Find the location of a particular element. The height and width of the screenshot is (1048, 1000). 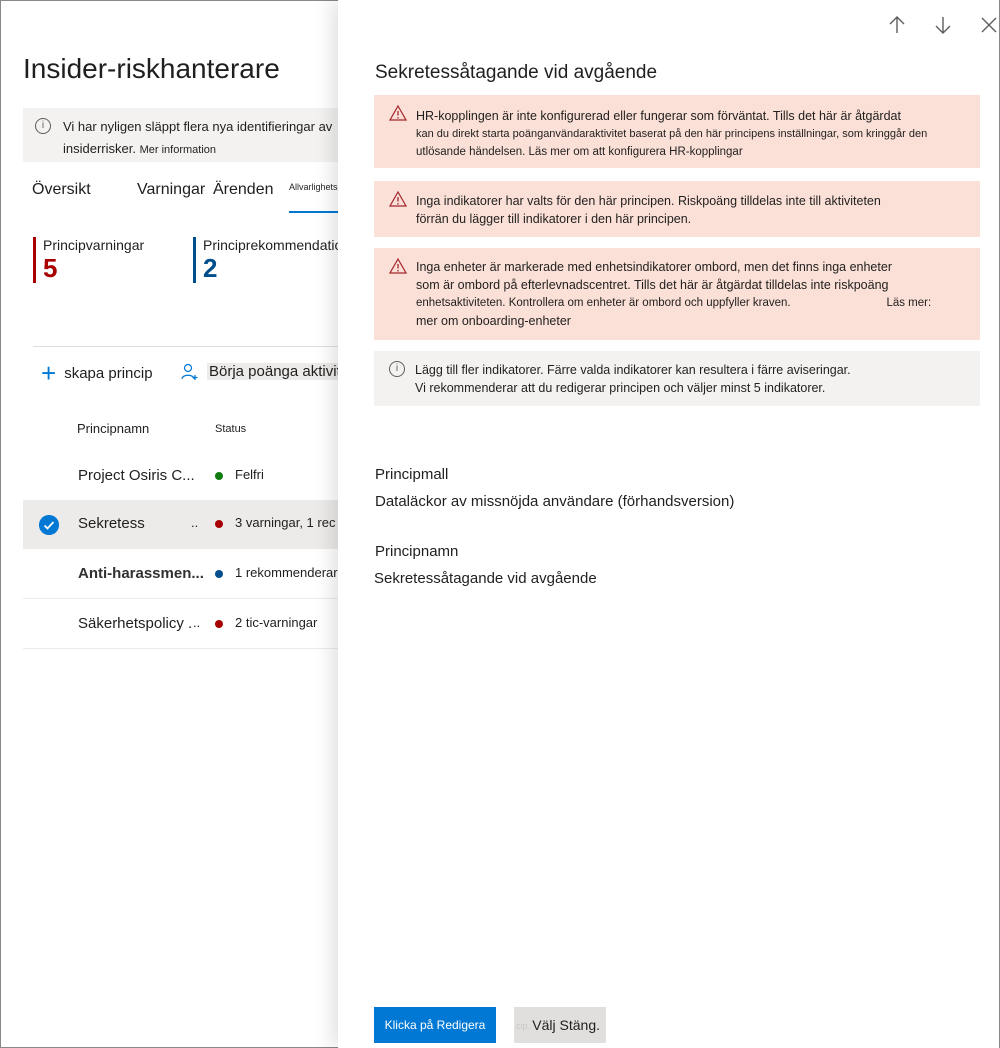

person-add-icon is located at coordinates (190, 372).